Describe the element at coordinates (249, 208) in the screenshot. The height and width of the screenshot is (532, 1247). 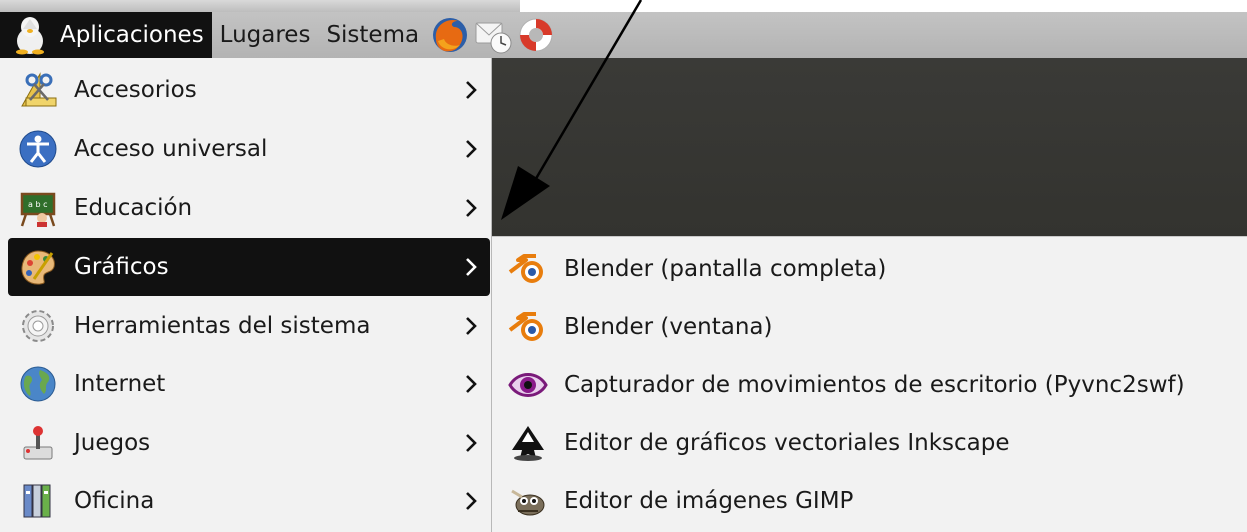
I see `menu-item-educacion: a b c Educación` at that location.